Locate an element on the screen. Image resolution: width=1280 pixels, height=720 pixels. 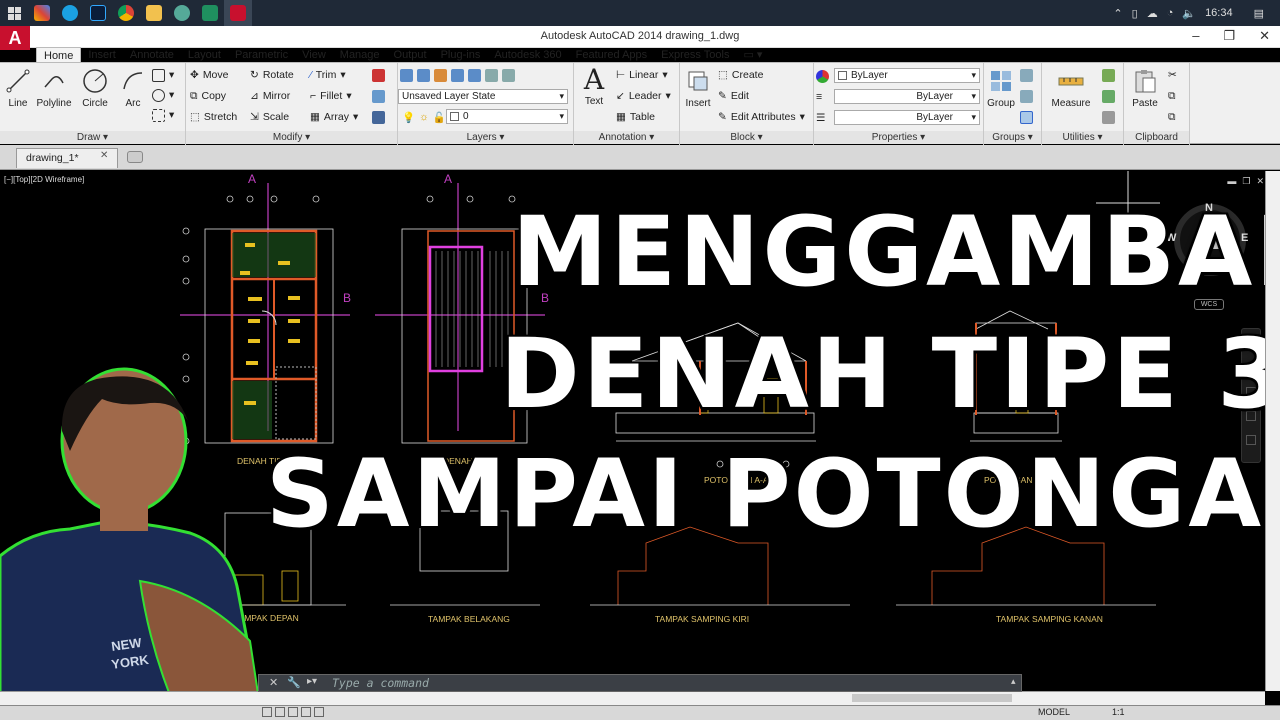
notification-icon: ▤ is located at coordinates (1259, 13).